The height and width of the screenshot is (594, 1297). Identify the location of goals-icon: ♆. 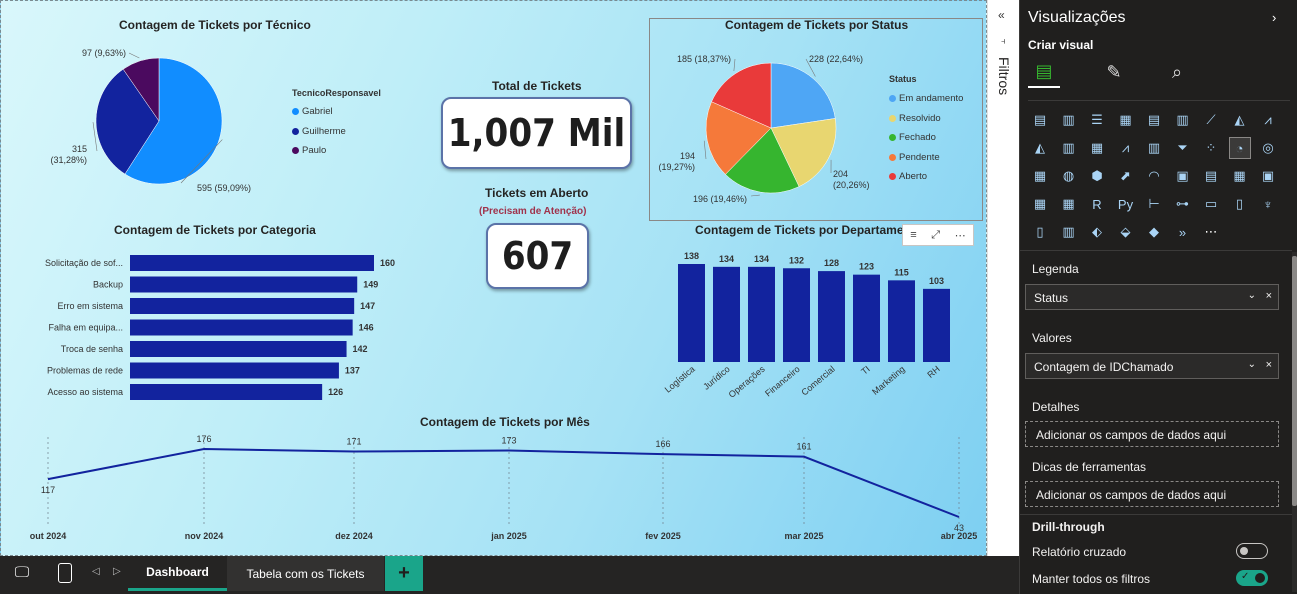
(1268, 204).